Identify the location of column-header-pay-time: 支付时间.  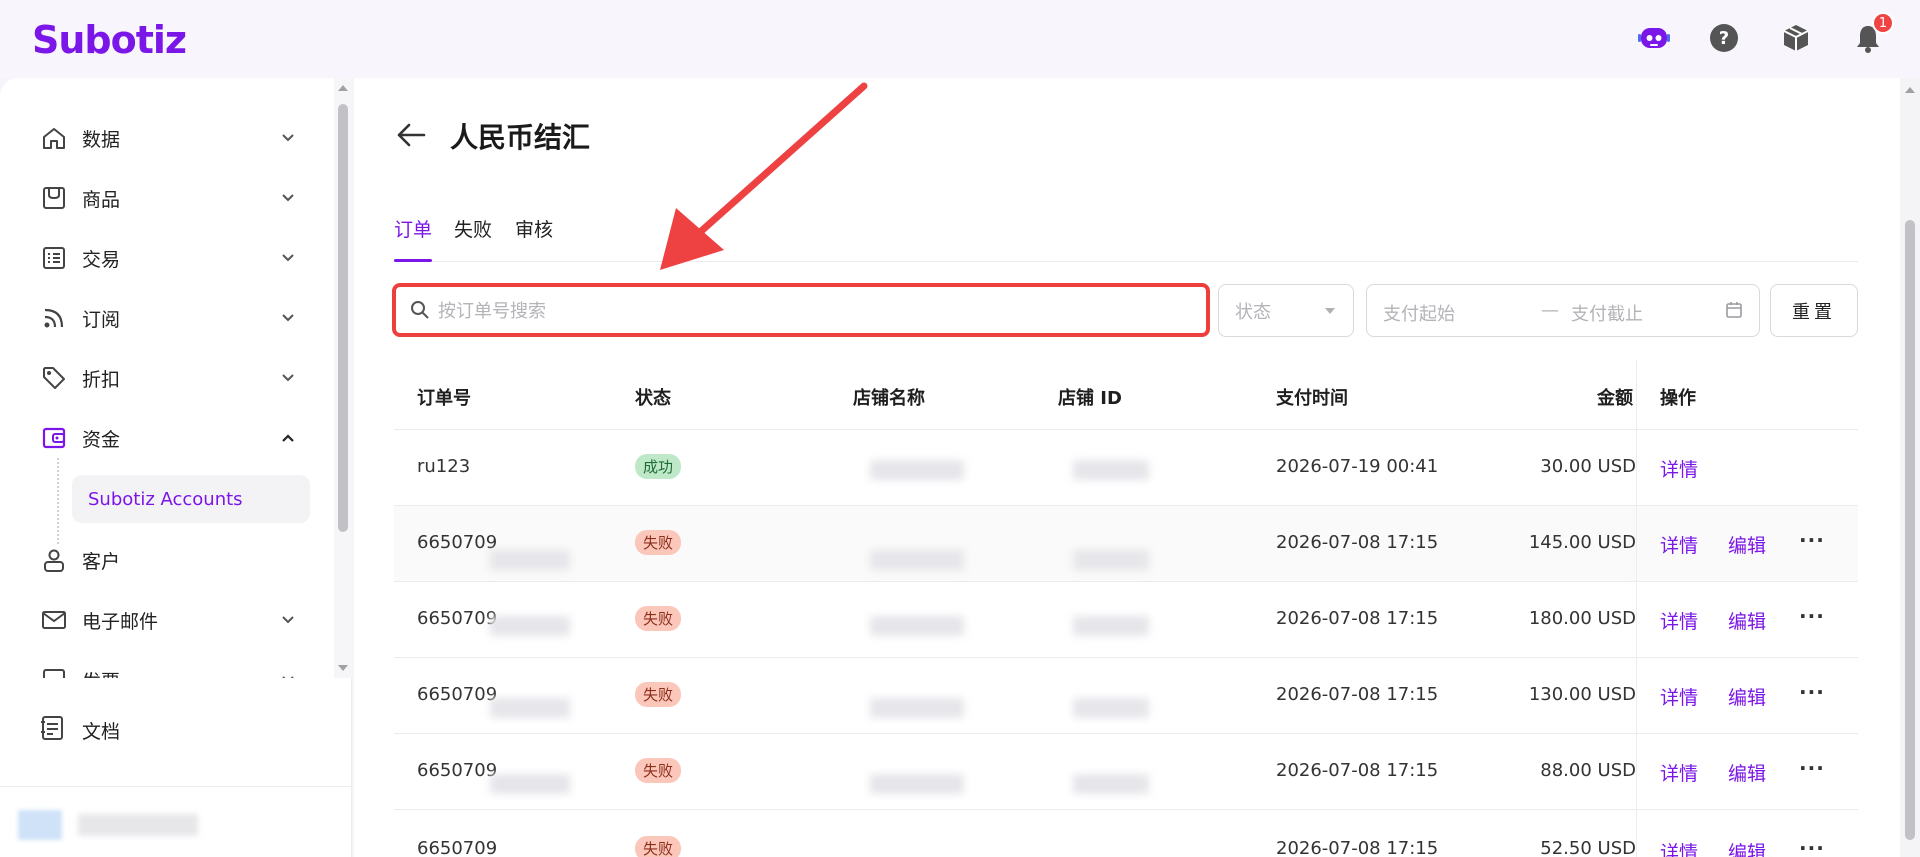
(1312, 398).